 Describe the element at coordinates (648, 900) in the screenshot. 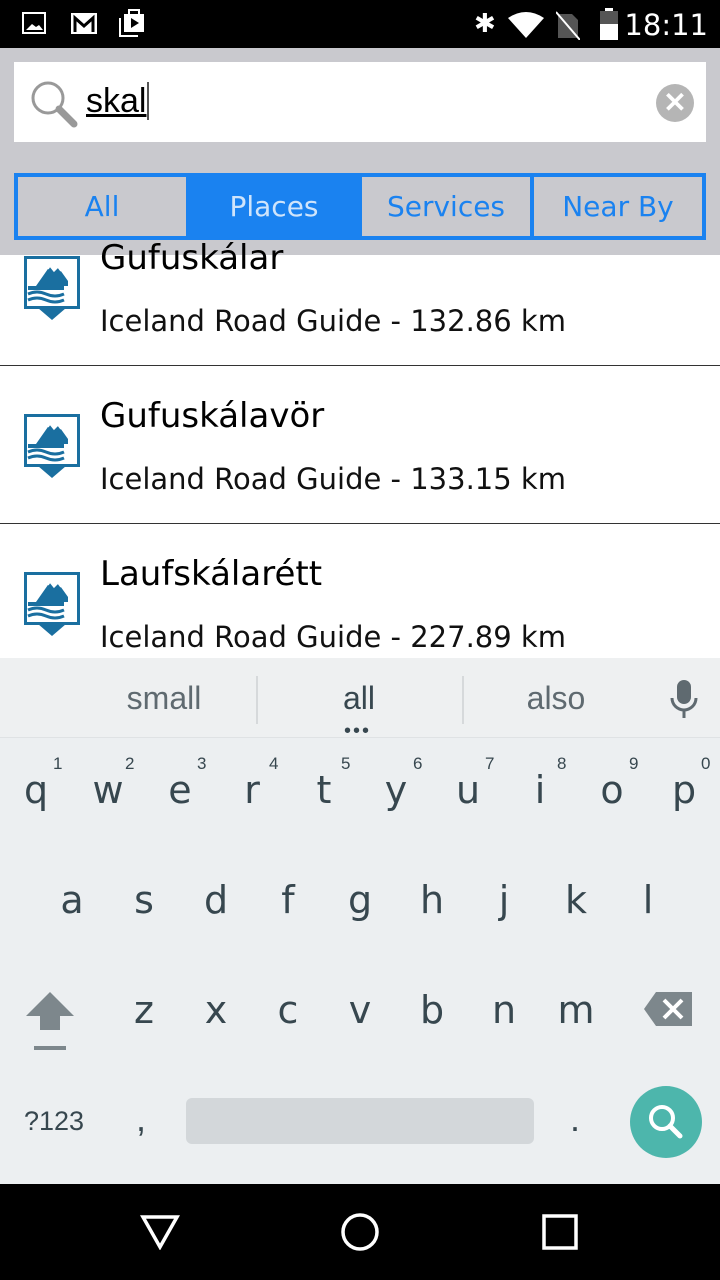

I see `key-l: l` at that location.